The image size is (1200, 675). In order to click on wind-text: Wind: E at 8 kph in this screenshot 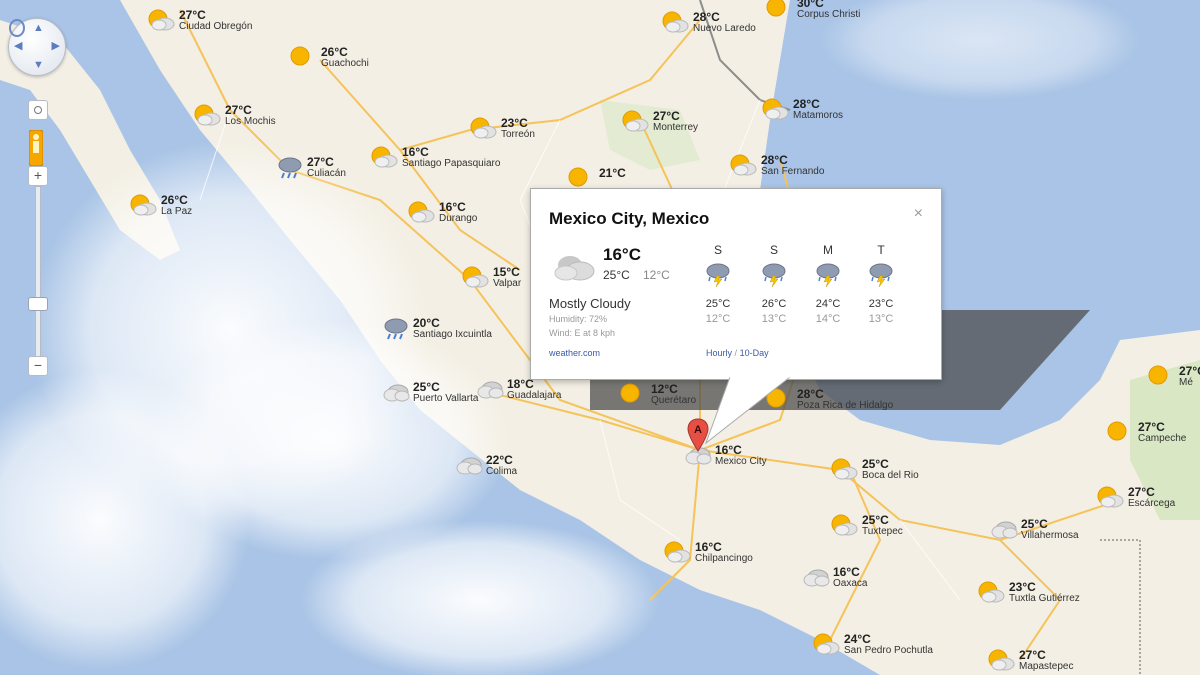, I will do `click(582, 333)`.